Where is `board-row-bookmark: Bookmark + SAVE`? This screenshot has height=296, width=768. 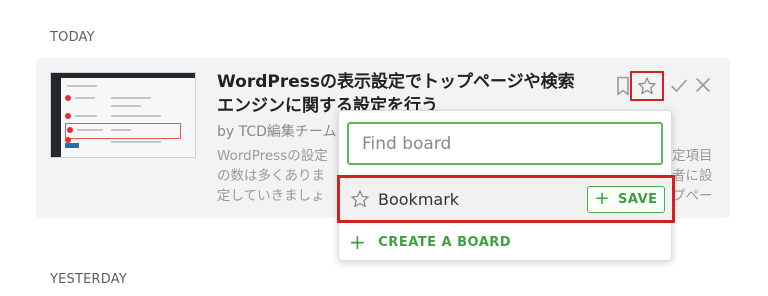 board-row-bookmark: Bookmark + SAVE is located at coordinates (506, 199).